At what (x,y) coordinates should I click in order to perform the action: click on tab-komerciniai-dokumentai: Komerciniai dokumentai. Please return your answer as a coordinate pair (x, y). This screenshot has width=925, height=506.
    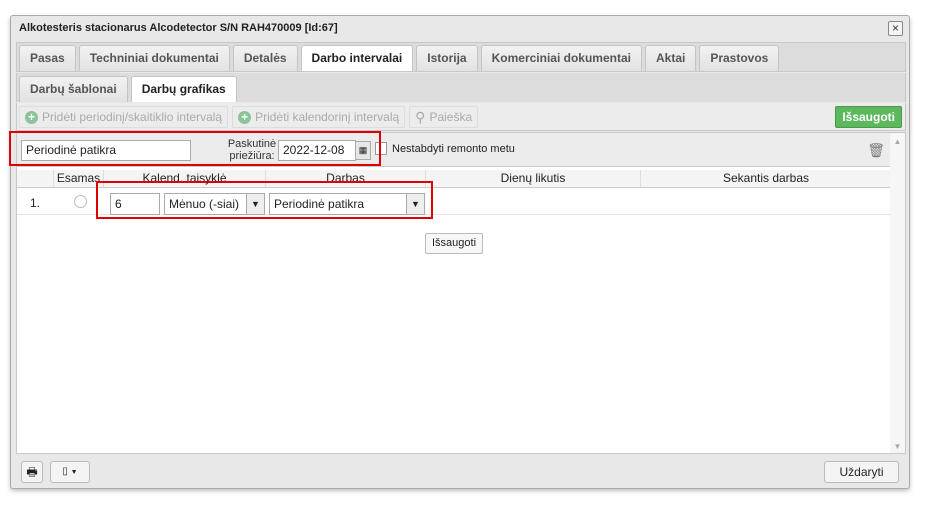
    Looking at the image, I should click on (561, 58).